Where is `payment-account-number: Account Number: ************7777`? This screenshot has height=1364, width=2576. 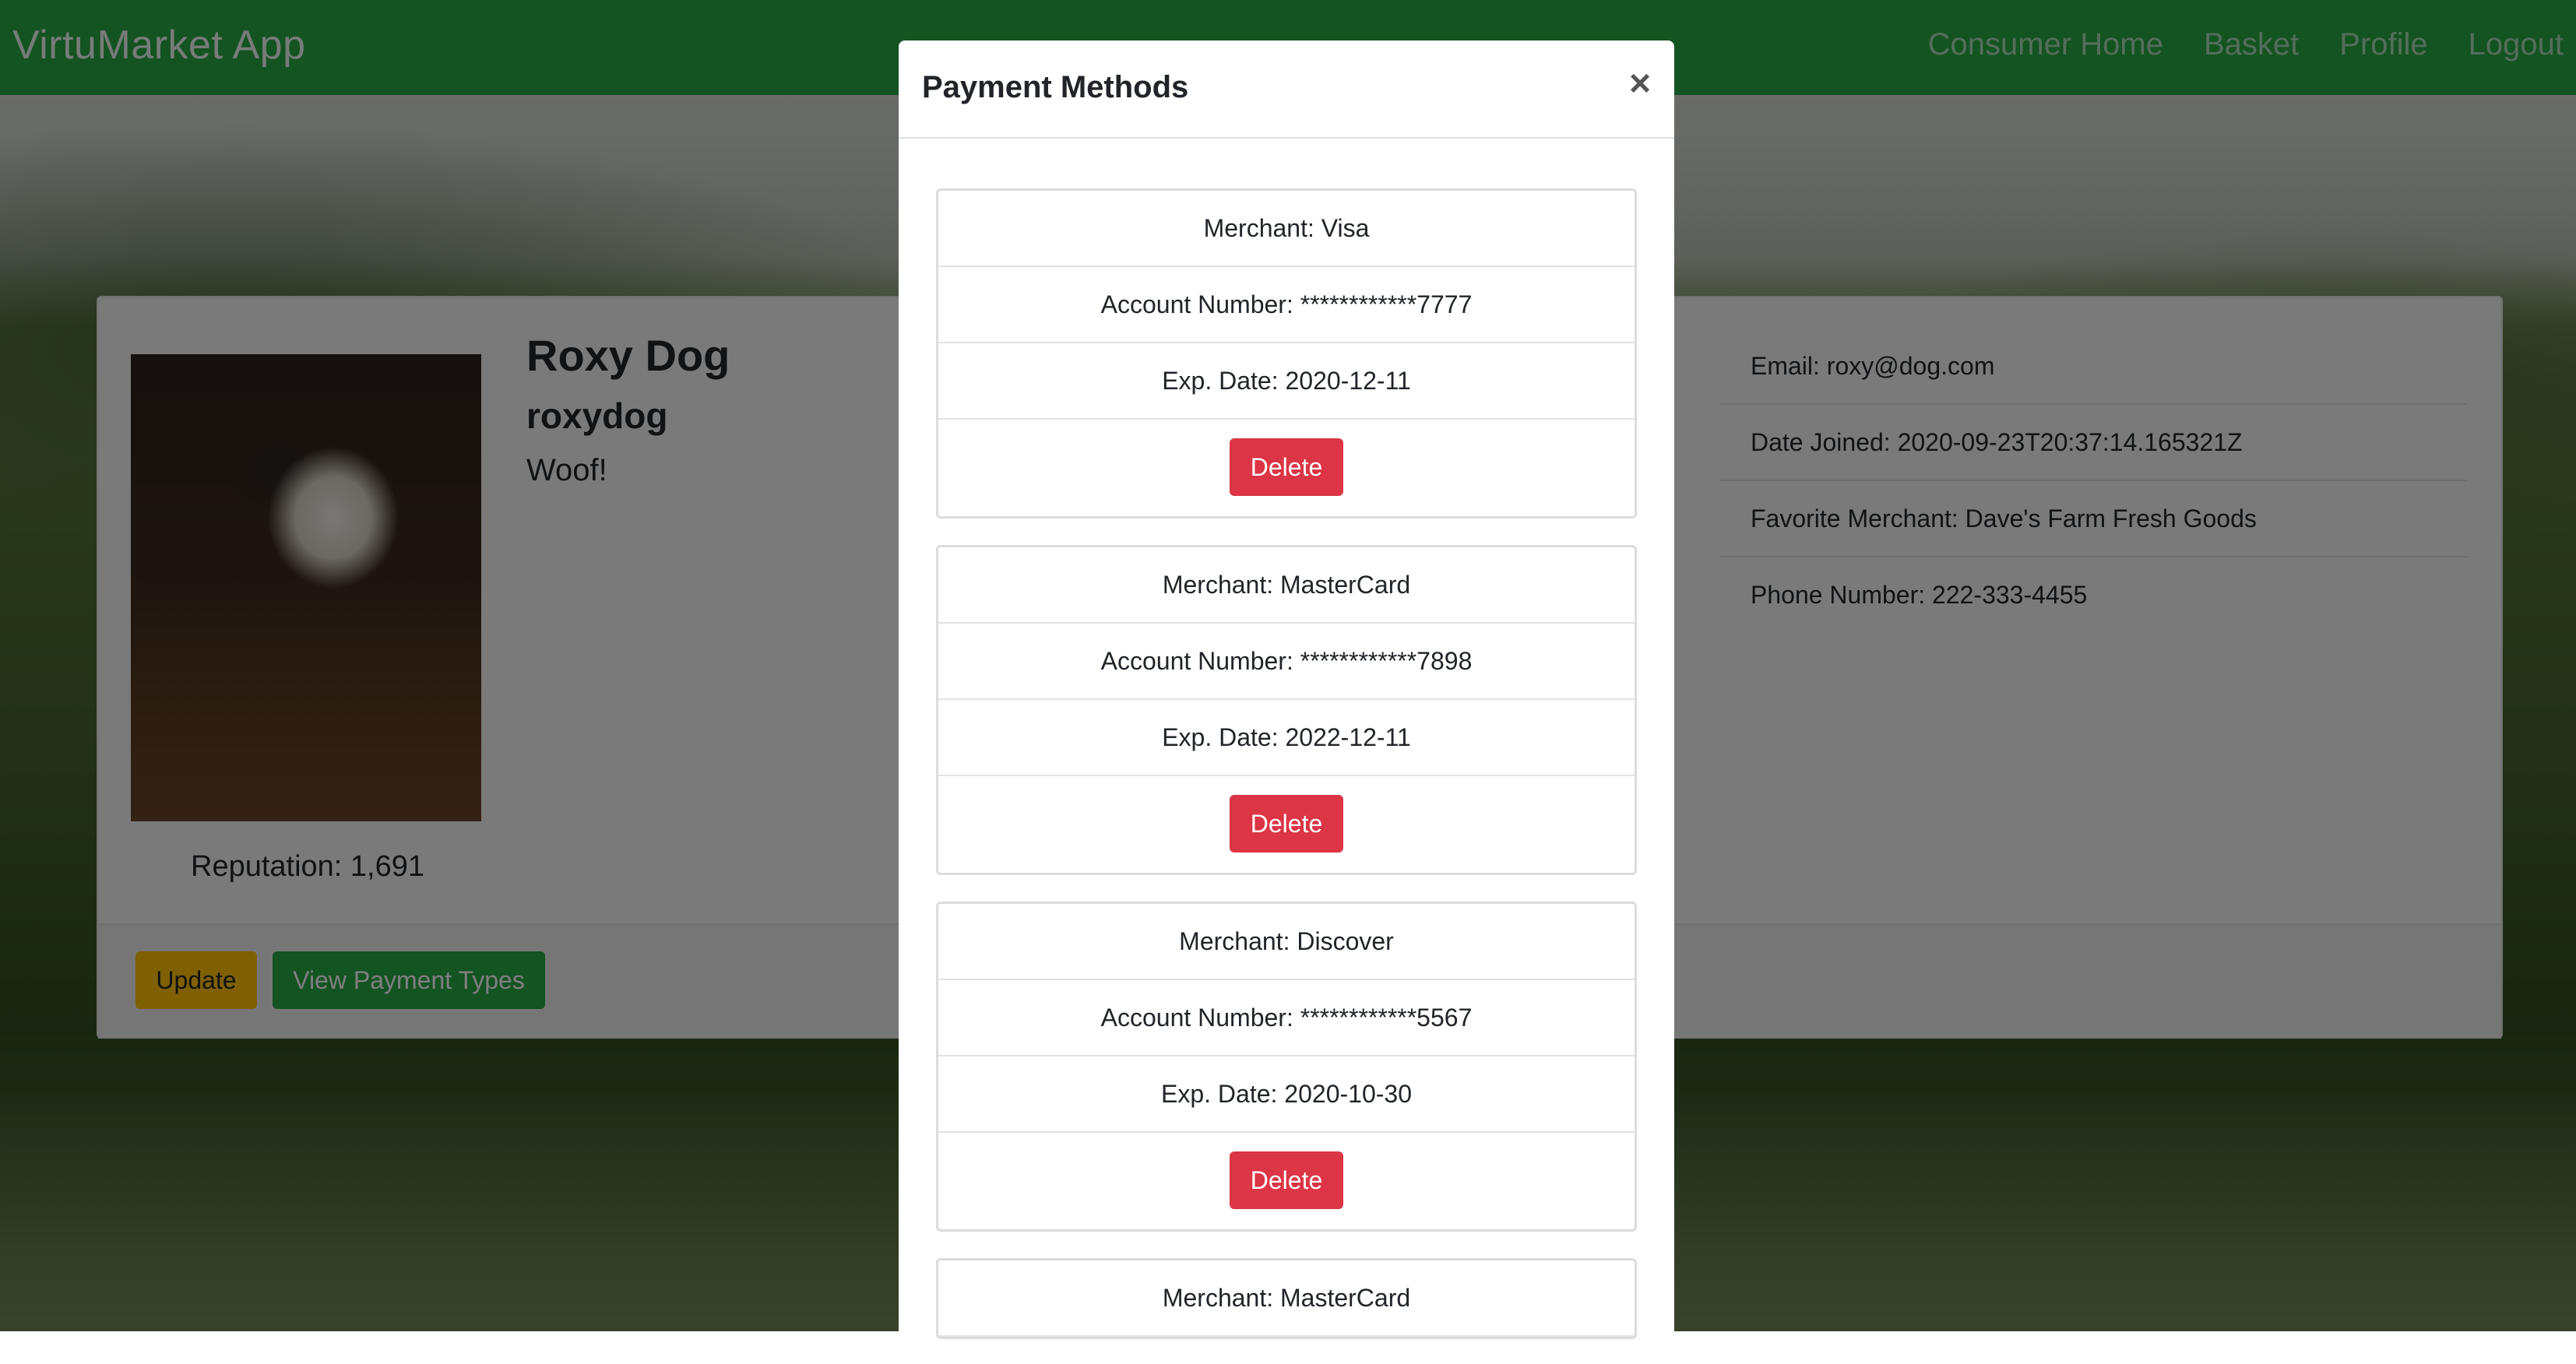 payment-account-number: Account Number: ************7777 is located at coordinates (1286, 305).